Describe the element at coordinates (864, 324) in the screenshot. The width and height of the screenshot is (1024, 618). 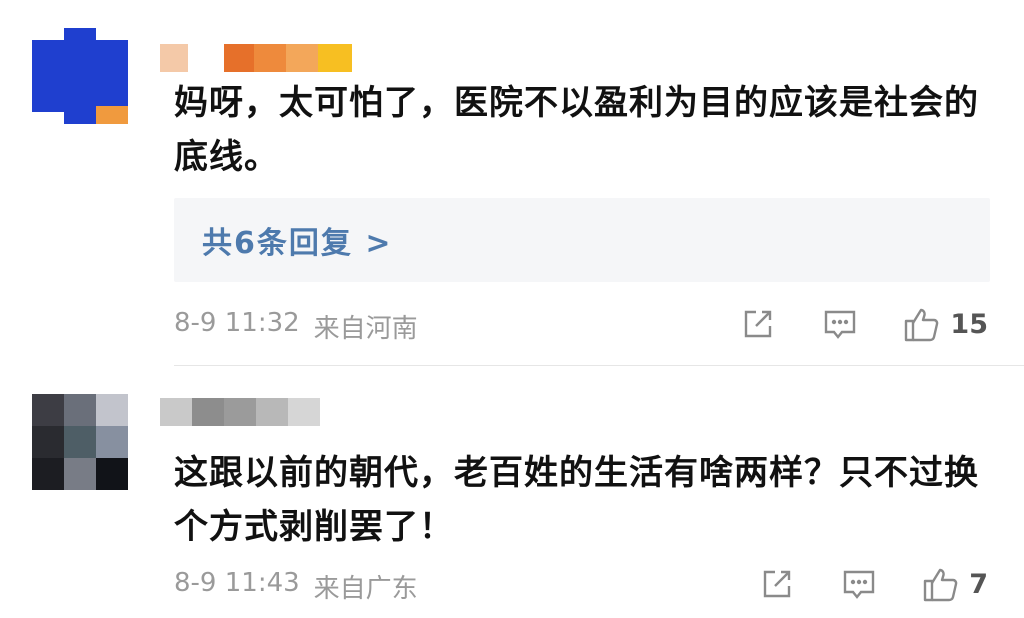
I see `comment-actions: 15` at that location.